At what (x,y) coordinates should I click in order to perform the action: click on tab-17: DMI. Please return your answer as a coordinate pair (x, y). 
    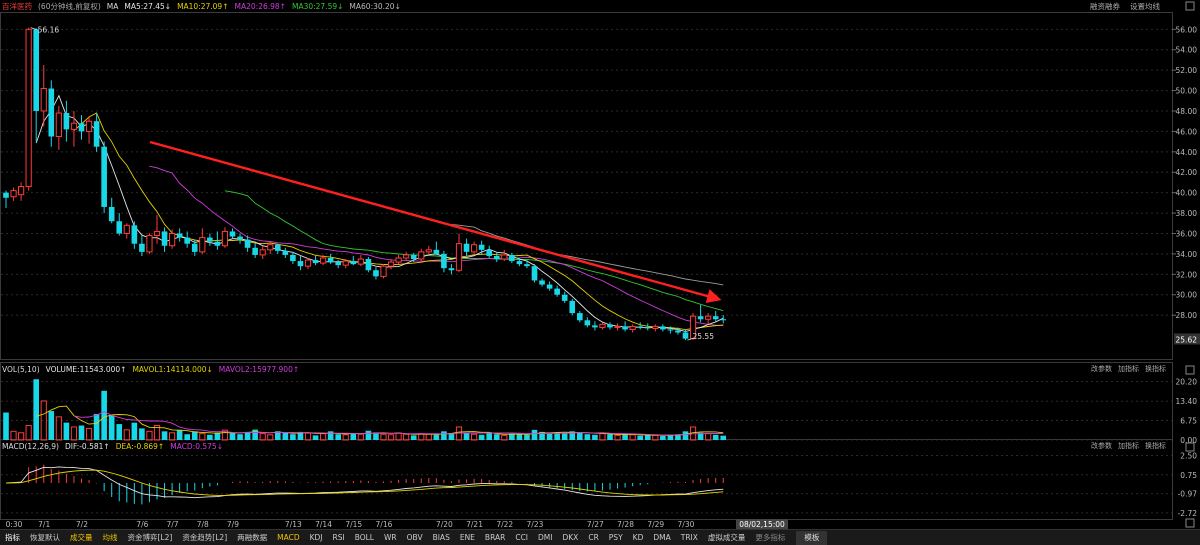
    Looking at the image, I should click on (545, 538).